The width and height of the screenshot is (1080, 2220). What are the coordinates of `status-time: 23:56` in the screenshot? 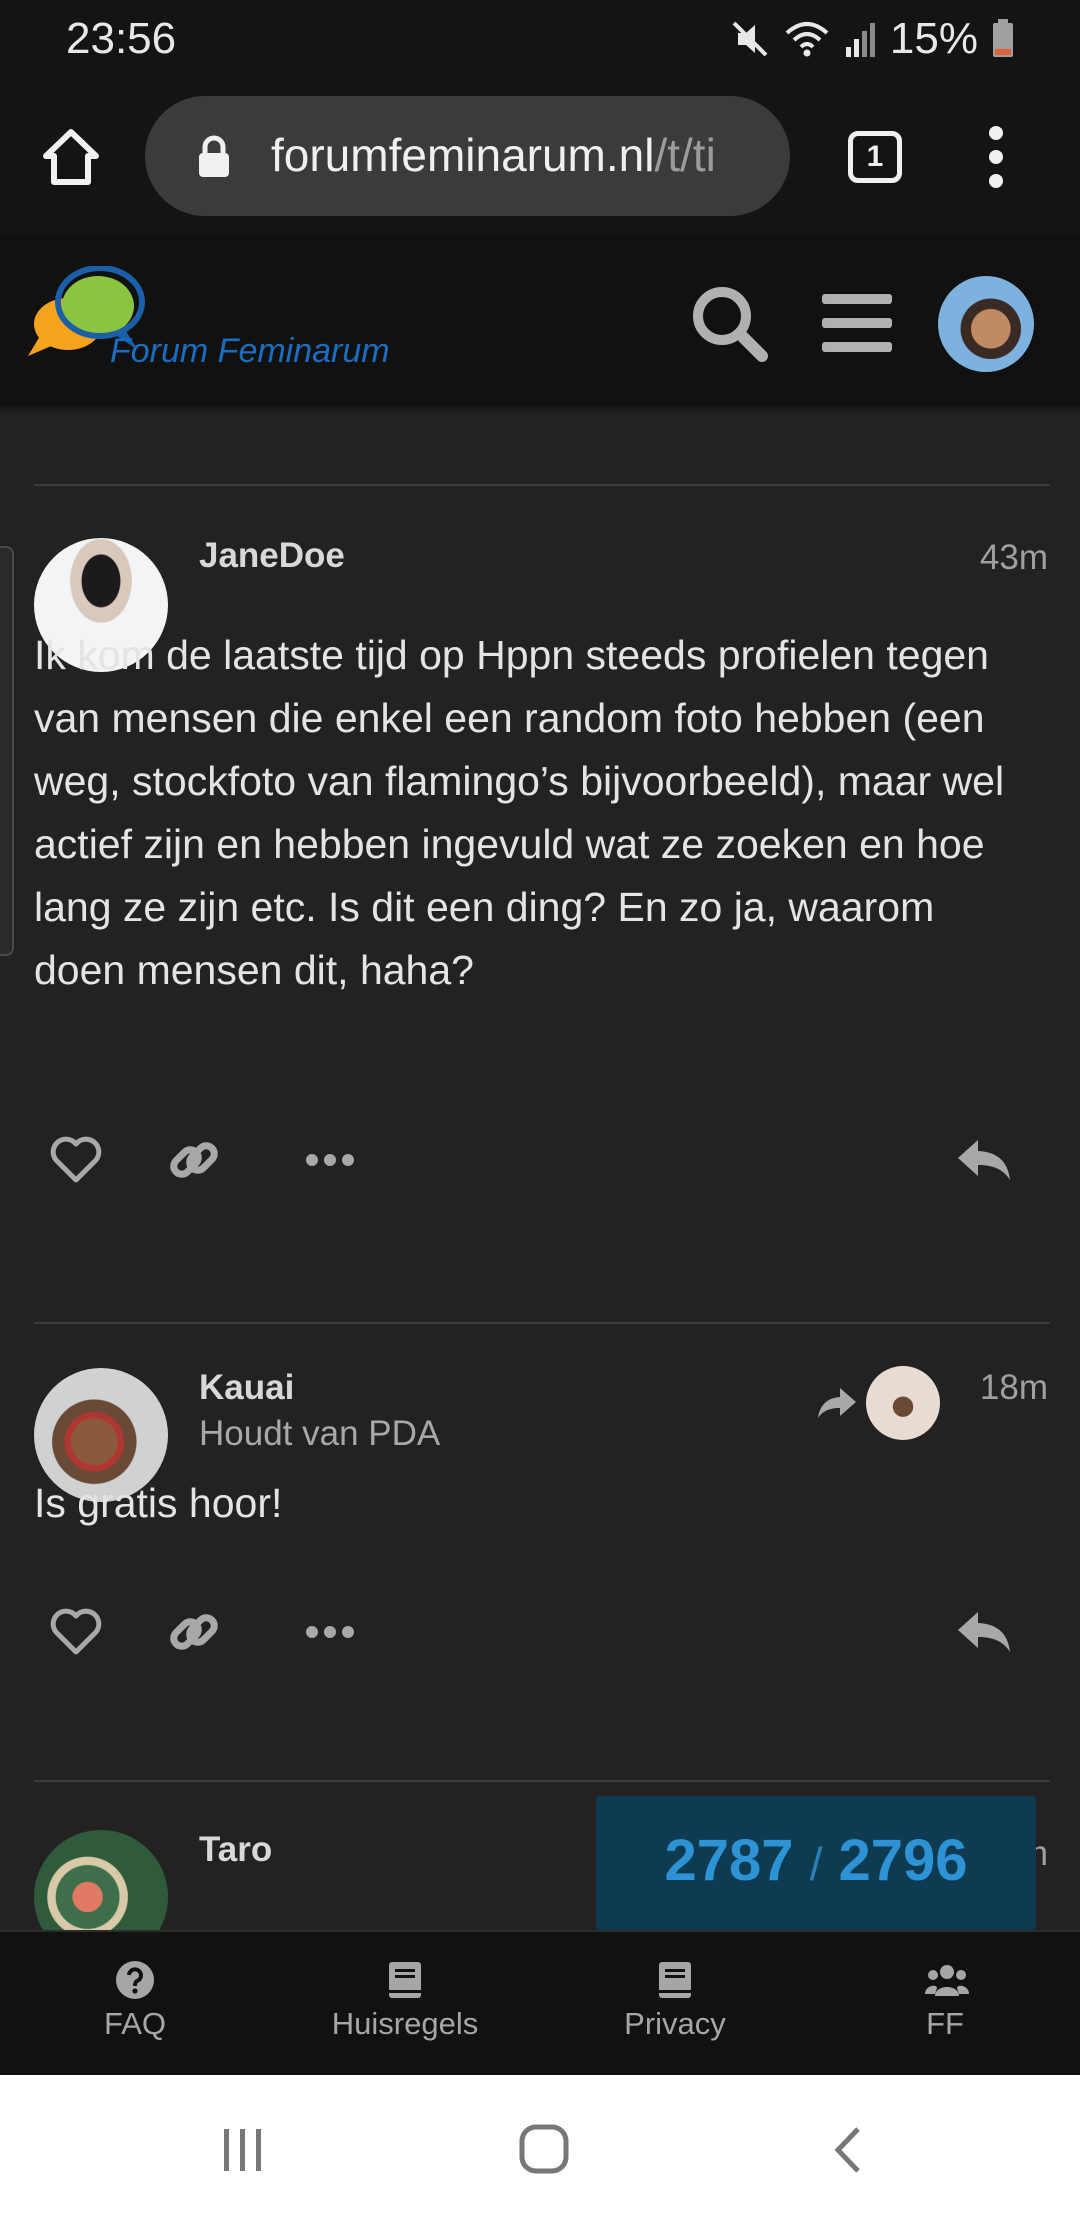 It's located at (121, 38).